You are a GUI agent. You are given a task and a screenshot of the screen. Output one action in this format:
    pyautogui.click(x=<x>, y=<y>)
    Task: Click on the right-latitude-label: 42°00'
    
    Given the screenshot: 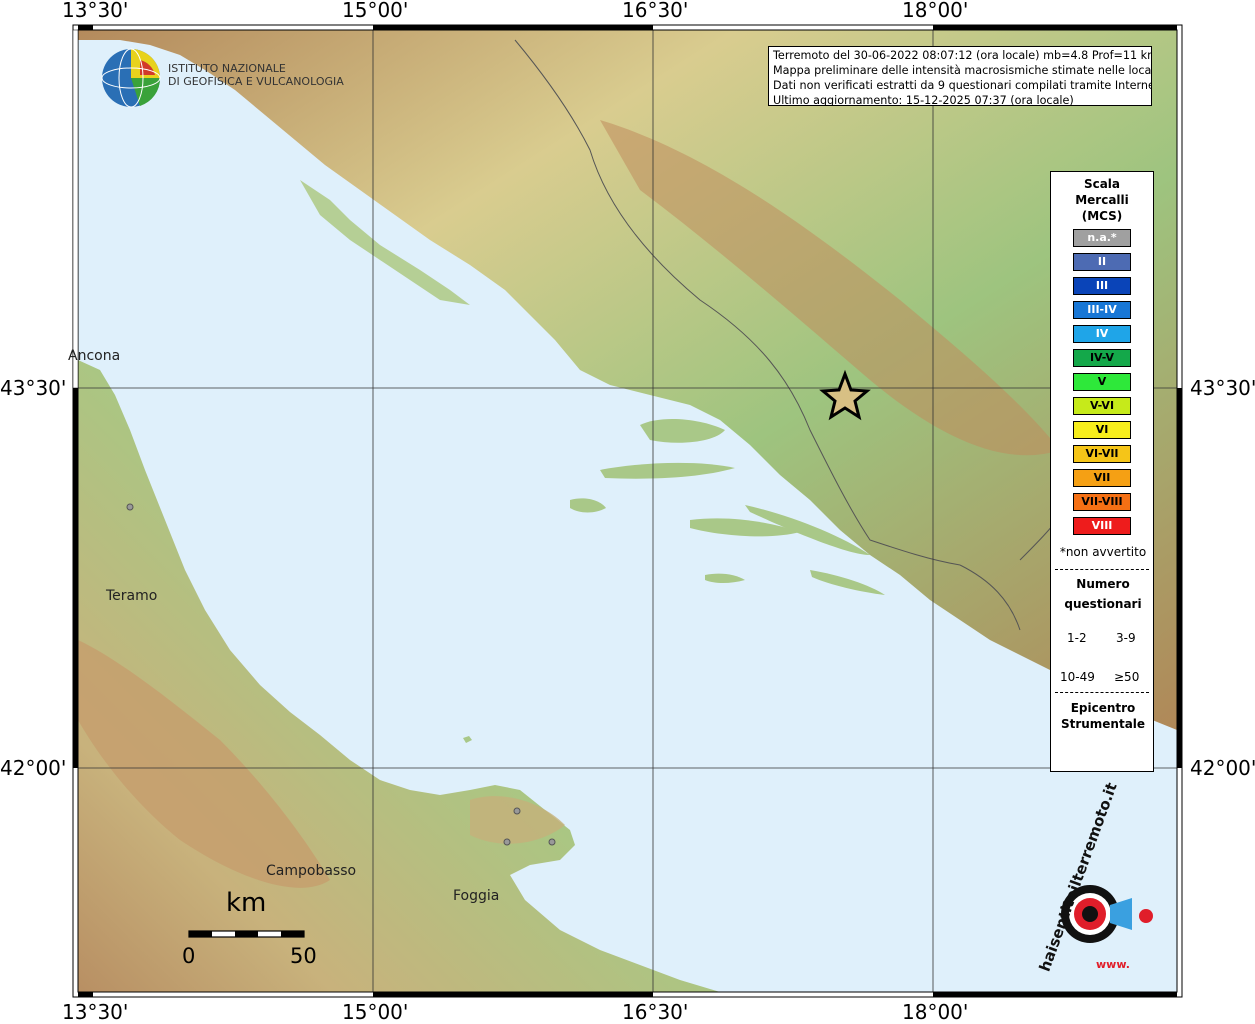 What is the action you would take?
    pyautogui.click(x=1222, y=768)
    